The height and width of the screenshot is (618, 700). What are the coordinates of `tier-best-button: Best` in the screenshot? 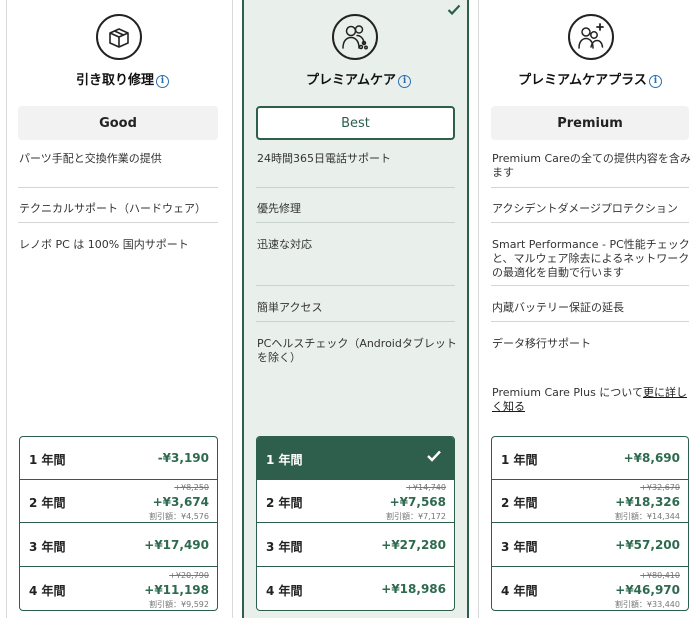 It's located at (355, 123).